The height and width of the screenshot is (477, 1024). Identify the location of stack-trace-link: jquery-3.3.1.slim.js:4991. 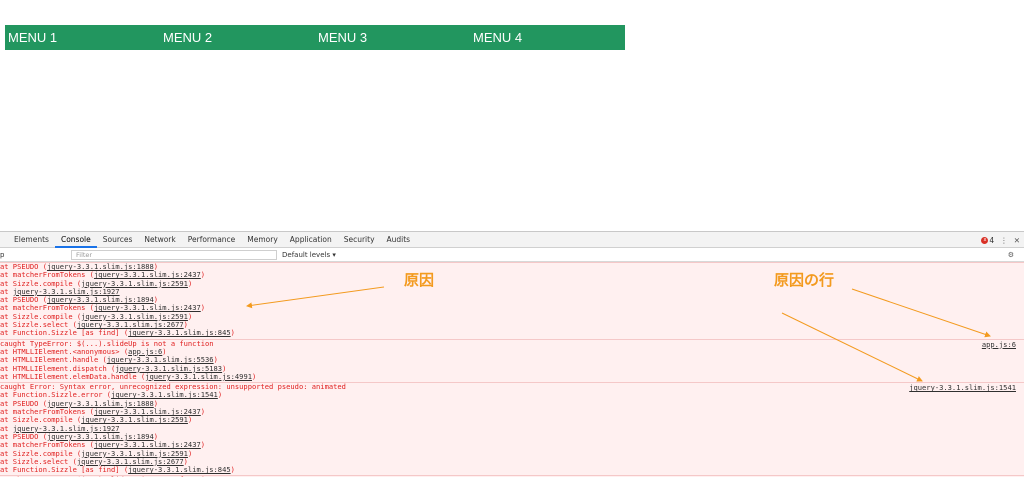
(198, 376).